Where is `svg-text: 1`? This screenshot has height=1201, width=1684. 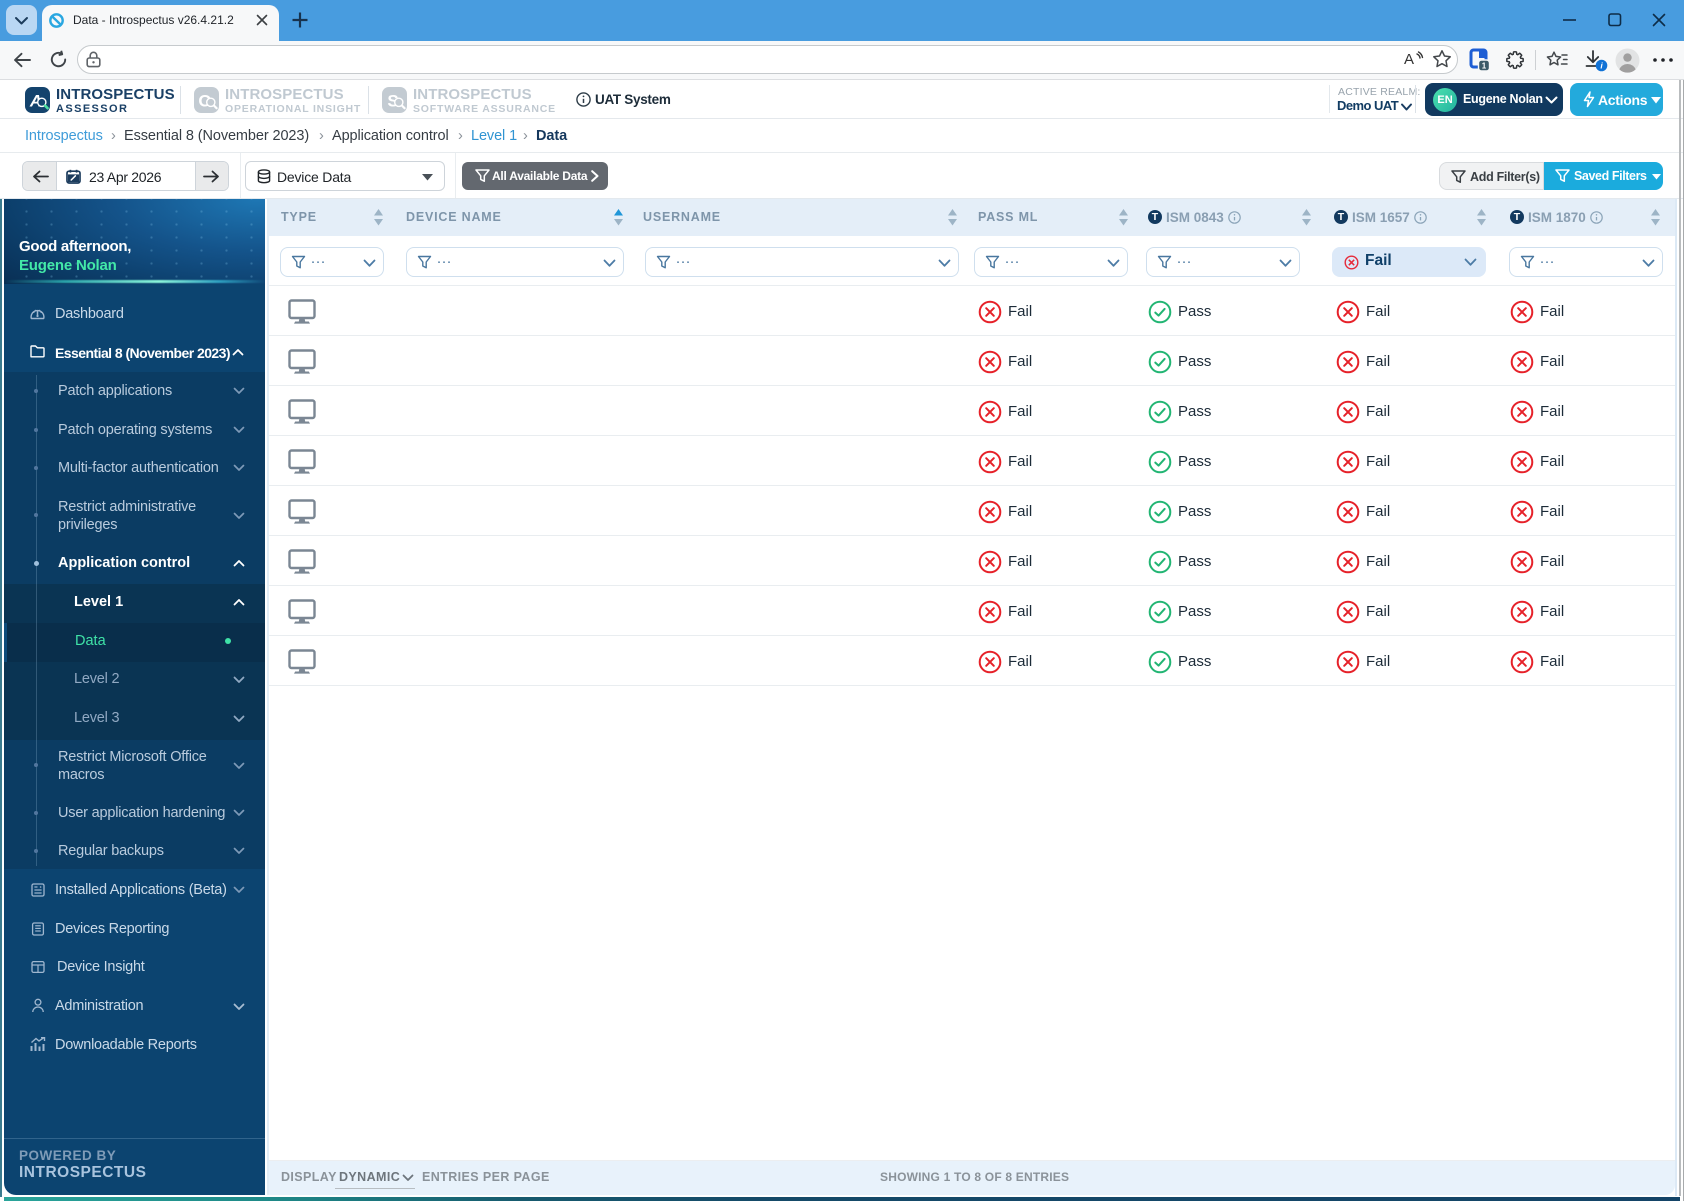 svg-text: 1 is located at coordinates (1484, 66).